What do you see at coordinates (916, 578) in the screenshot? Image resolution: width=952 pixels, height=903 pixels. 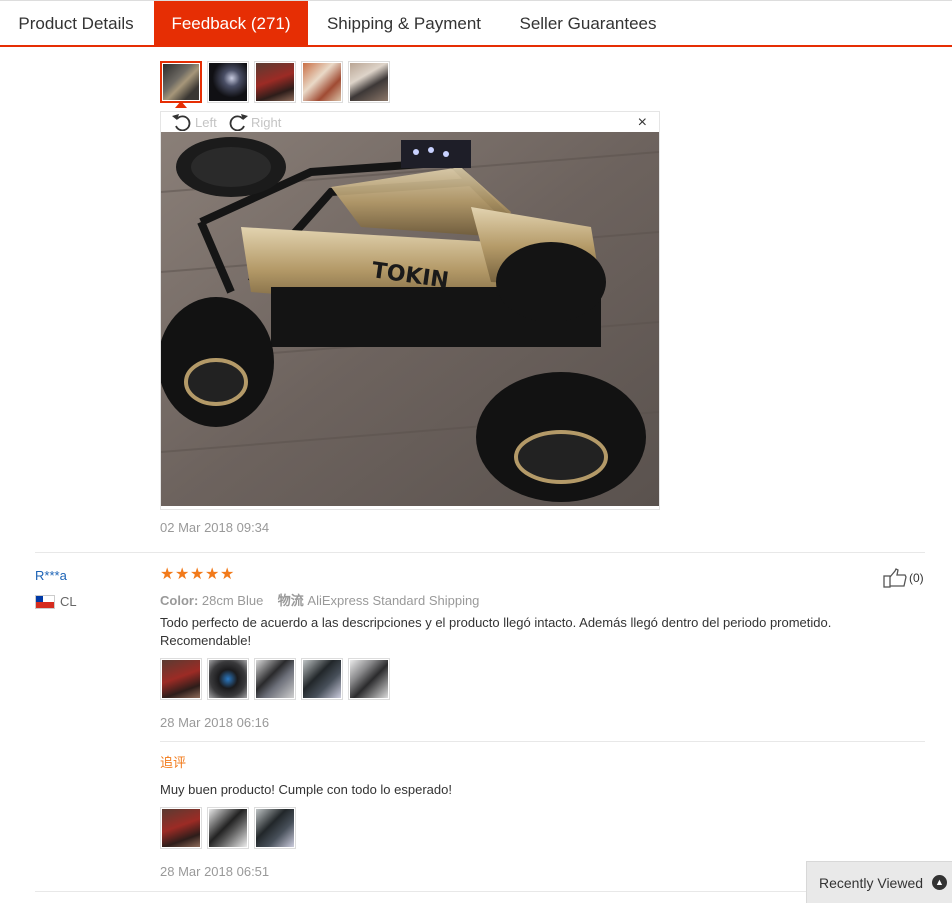 I see `helpful-count: (0)` at bounding box center [916, 578].